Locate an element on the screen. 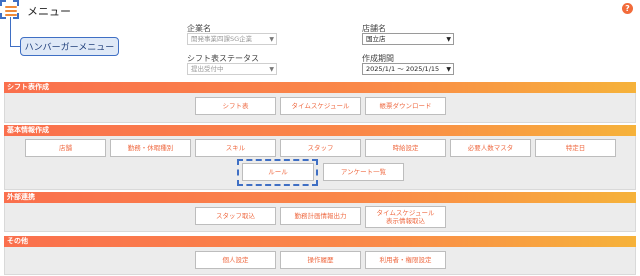  store-value: 国立店 is located at coordinates (376, 39).